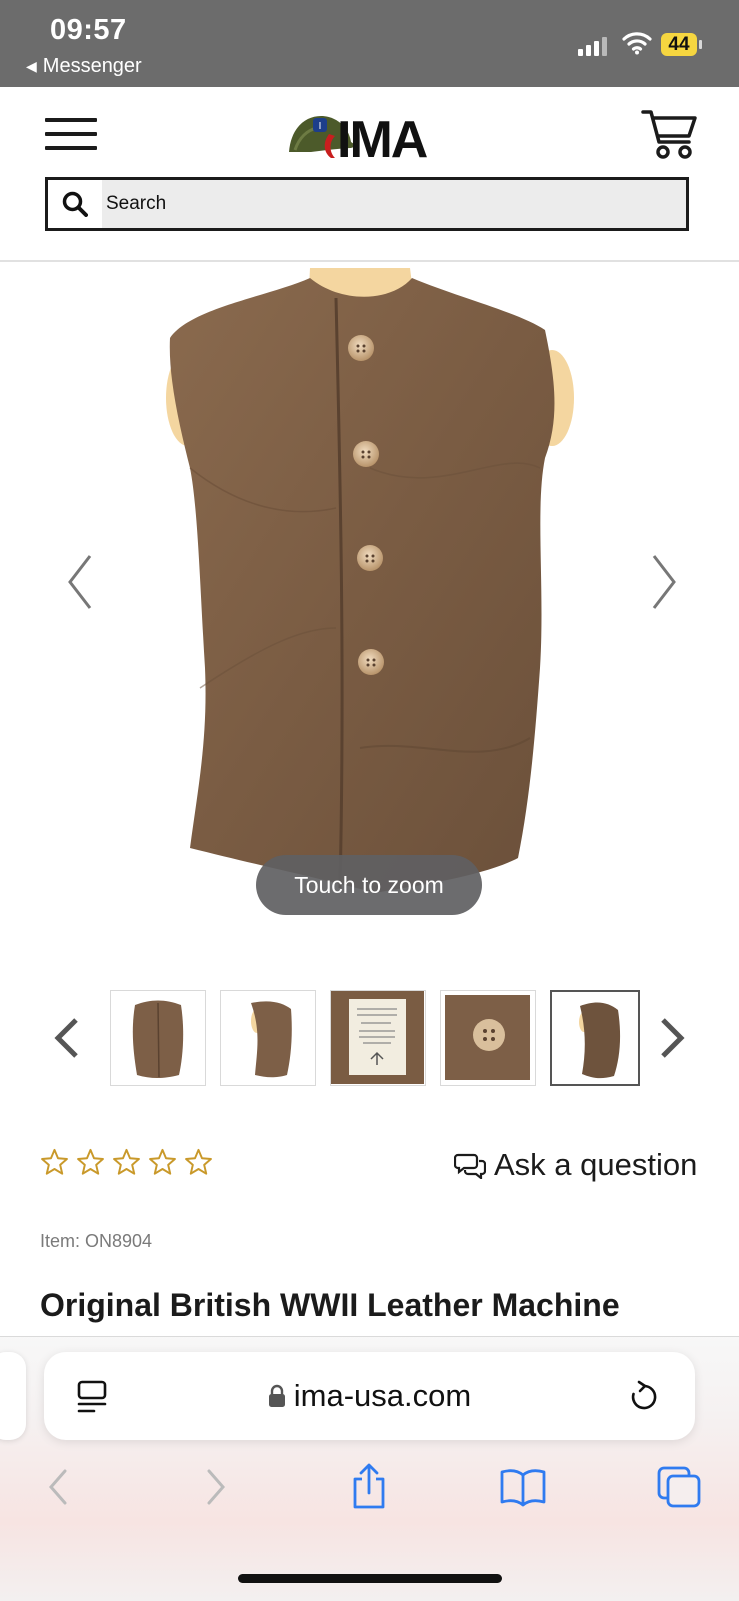 This screenshot has height=1601, width=739. I want to click on battery-icon: 44, so click(682, 44).